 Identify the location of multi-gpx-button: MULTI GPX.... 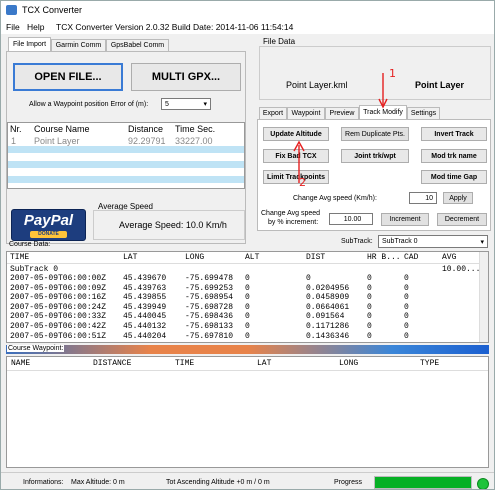
(186, 77).